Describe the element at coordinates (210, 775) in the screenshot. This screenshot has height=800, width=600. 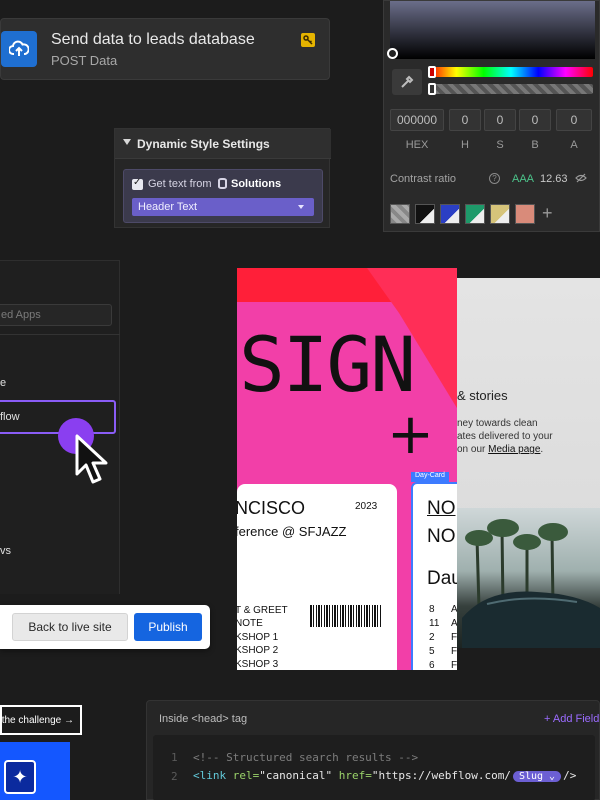
I see `code-token: <link` at that location.